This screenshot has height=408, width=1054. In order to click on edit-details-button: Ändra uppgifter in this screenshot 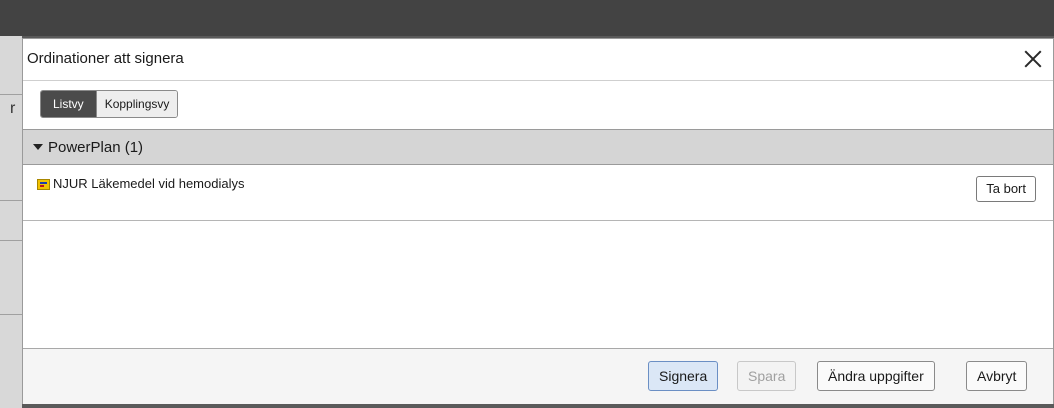, I will do `click(876, 376)`.